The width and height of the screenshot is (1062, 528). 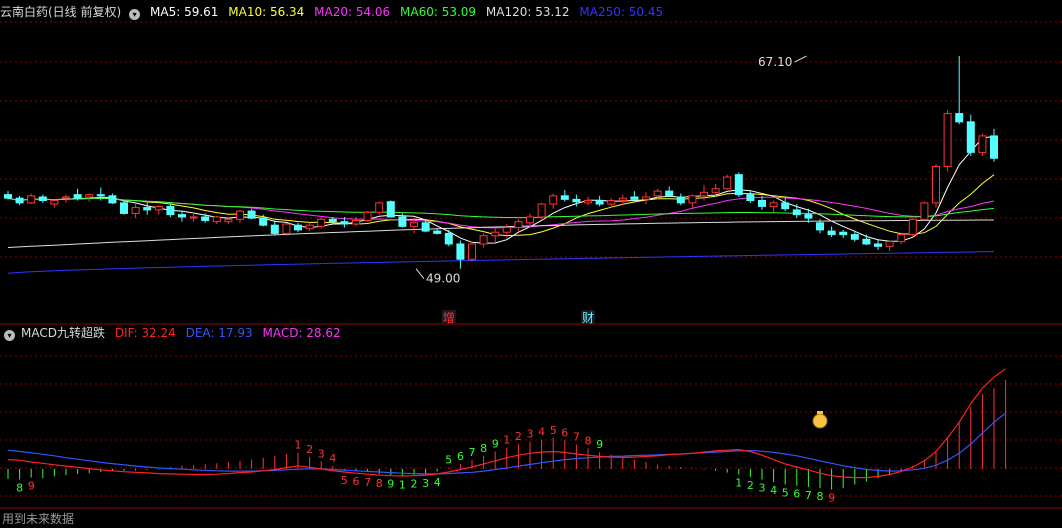 I want to click on dea-label: DEA: 17.93, so click(x=219, y=333).